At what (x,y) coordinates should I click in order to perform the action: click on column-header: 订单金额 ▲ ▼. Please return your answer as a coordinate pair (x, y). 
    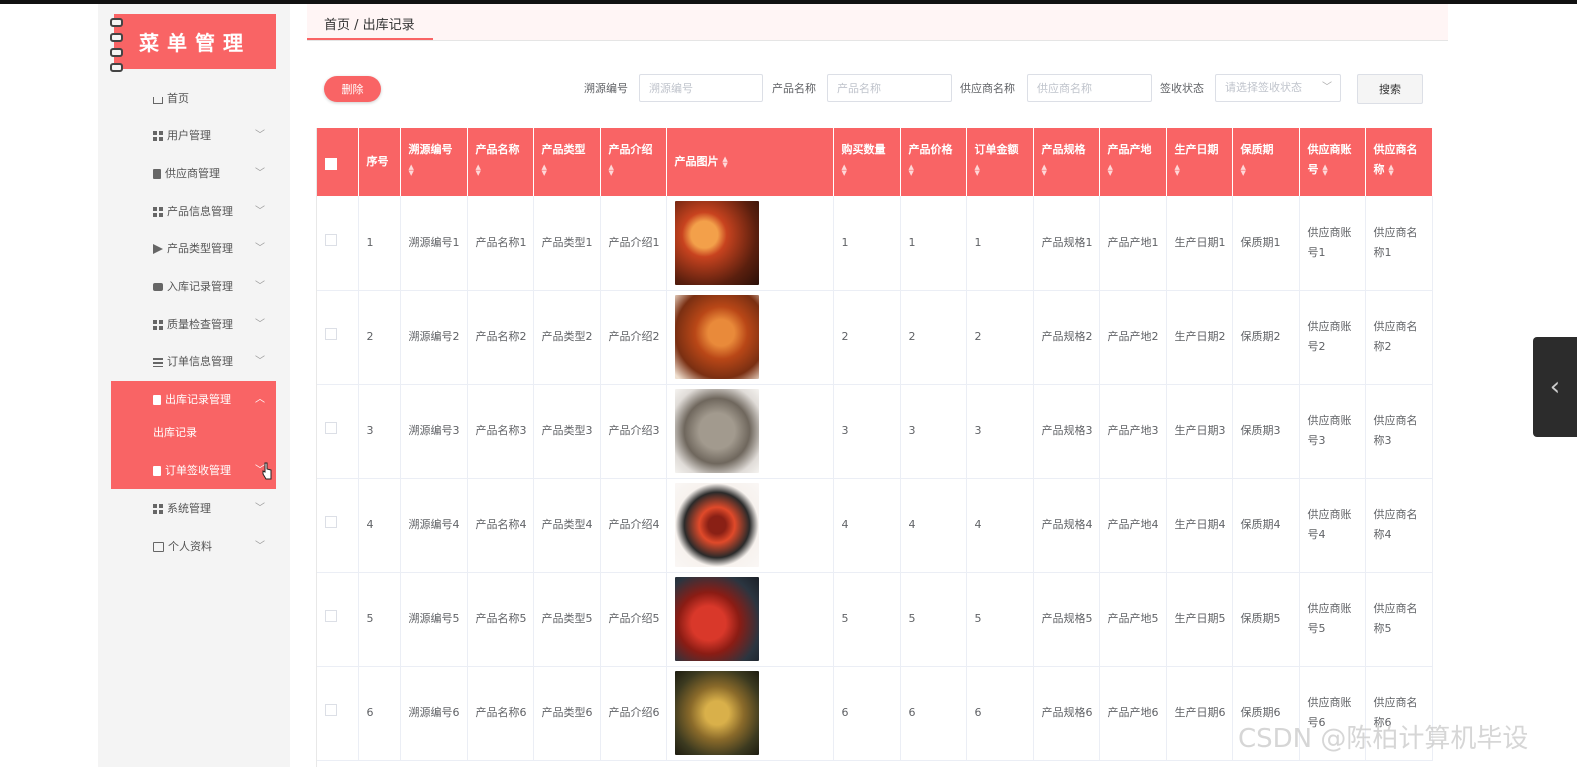
    Looking at the image, I should click on (1000, 162).